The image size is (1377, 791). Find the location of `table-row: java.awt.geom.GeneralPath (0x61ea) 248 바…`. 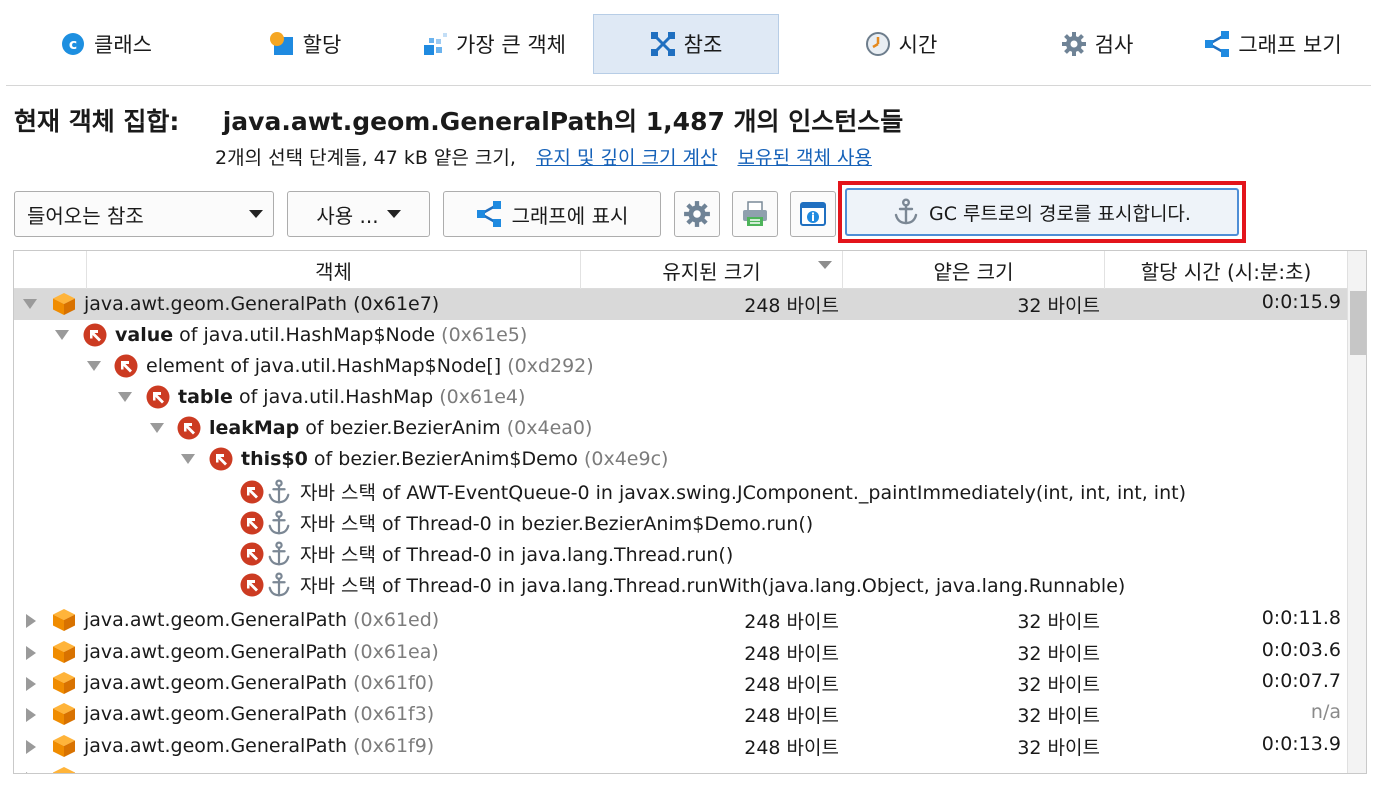

table-row: java.awt.geom.GeneralPath (0x61ea) 248 바… is located at coordinates (680, 652).